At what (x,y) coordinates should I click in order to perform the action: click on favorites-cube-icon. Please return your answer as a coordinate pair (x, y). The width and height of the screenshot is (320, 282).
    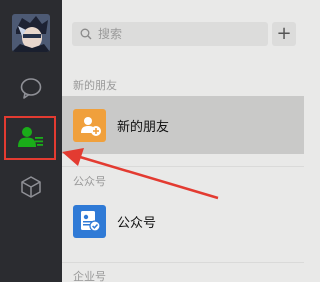
    Looking at the image, I should click on (31, 187).